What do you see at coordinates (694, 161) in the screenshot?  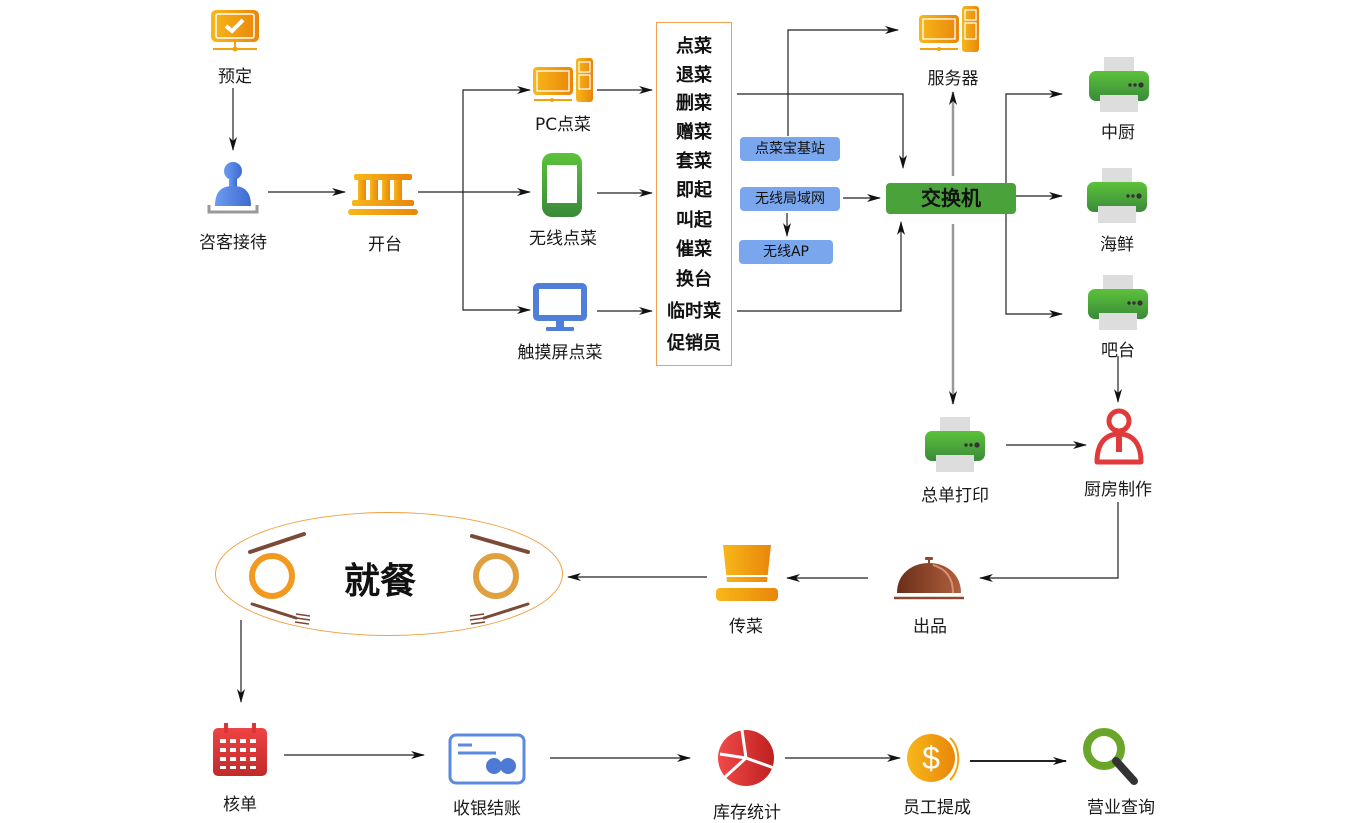 I see `op-item: 套菜` at bounding box center [694, 161].